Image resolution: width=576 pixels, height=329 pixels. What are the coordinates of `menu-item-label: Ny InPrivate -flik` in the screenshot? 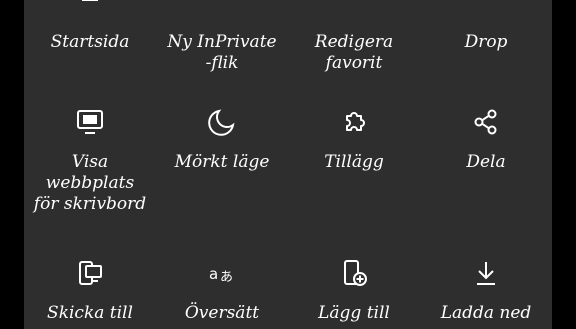 It's located at (222, 52).